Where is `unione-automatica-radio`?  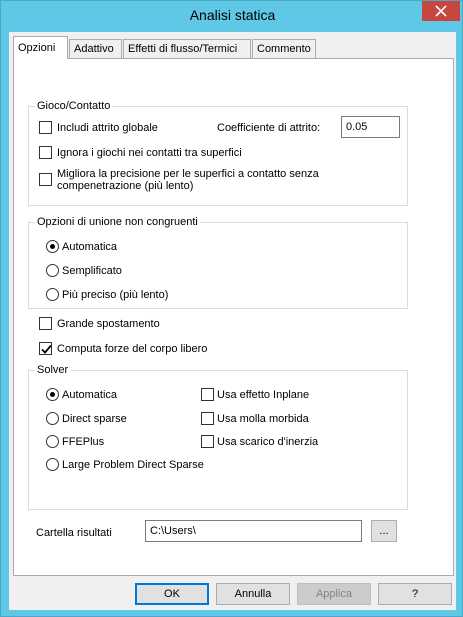
unione-automatica-radio is located at coordinates (52, 246).